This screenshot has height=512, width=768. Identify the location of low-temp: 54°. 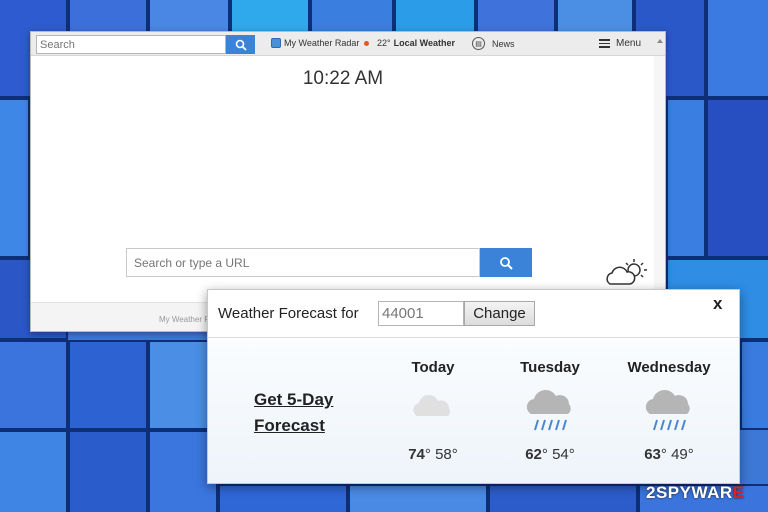
(563, 454).